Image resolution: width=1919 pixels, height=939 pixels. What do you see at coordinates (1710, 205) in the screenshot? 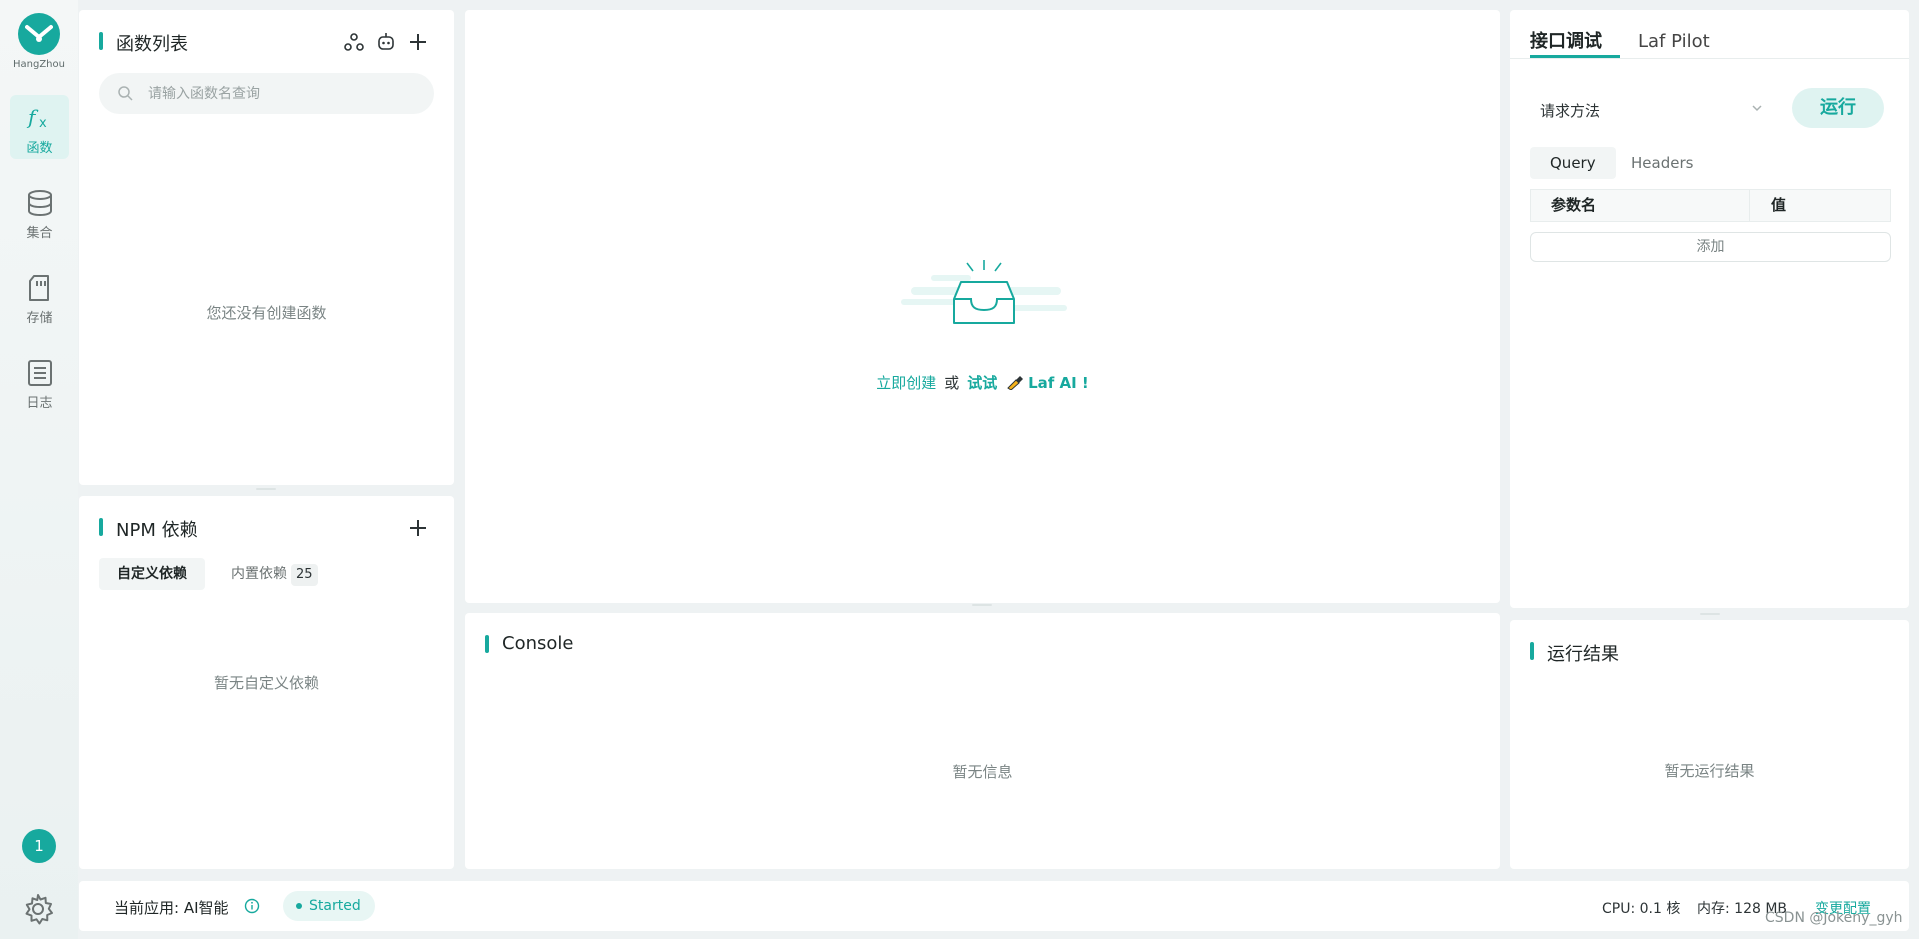
I see `params-table-header: 参数名 值` at bounding box center [1710, 205].